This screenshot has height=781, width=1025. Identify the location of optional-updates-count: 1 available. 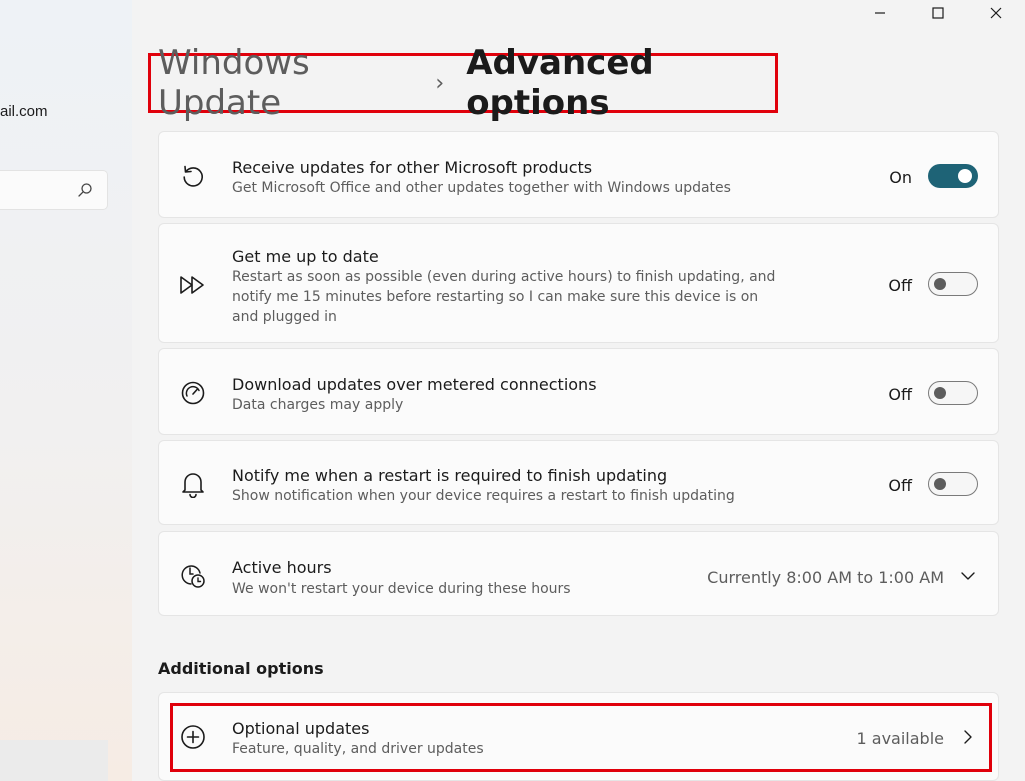
(900, 738).